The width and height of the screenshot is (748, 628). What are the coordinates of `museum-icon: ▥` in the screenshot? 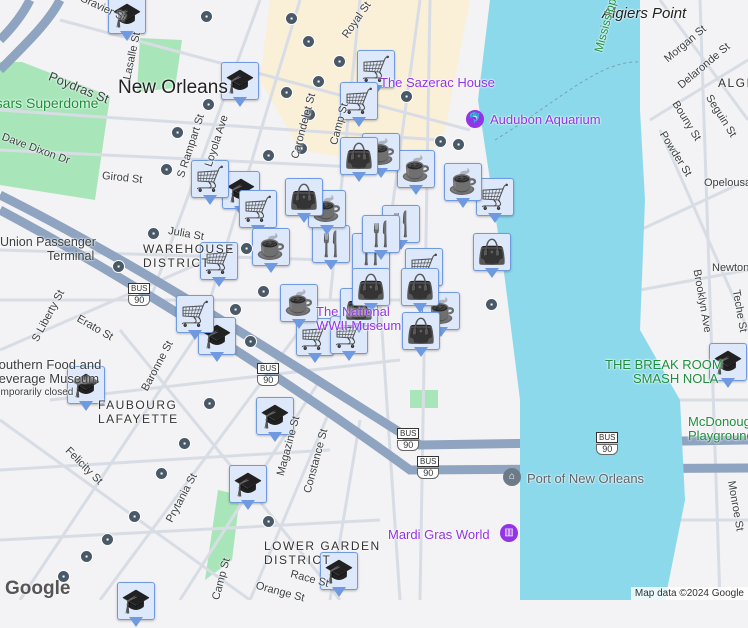 It's located at (509, 533).